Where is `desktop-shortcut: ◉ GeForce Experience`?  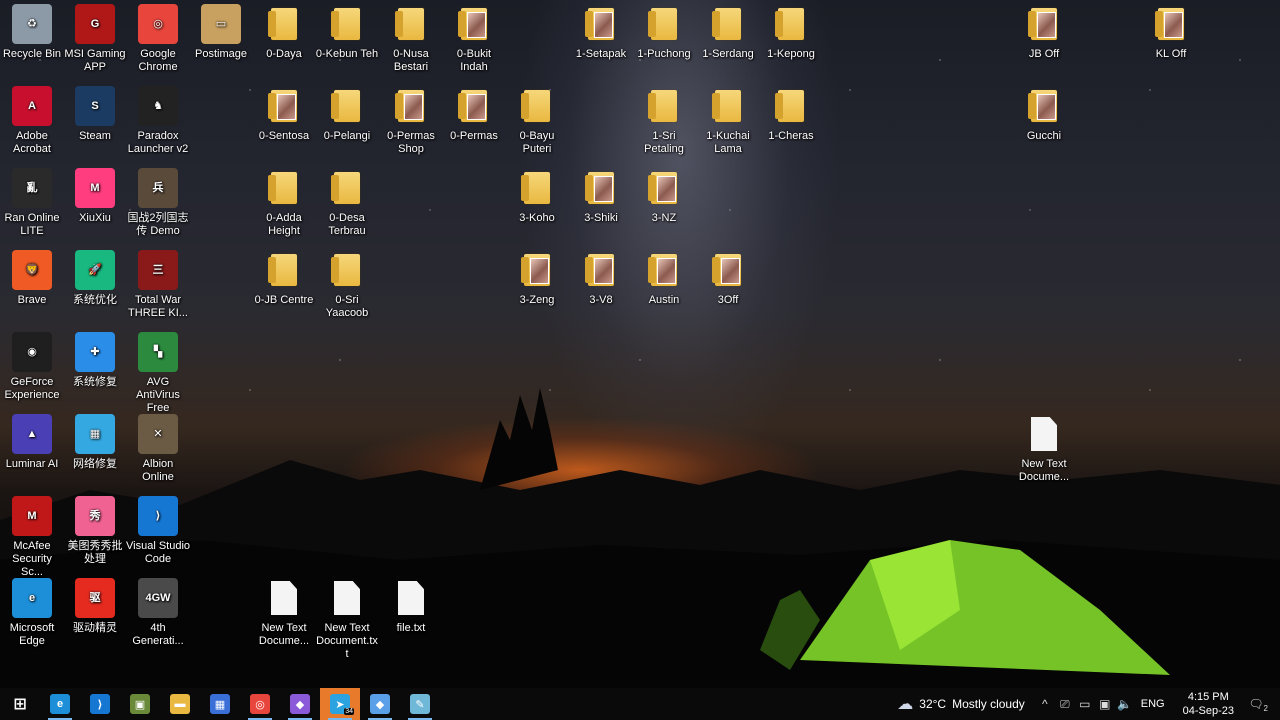
desktop-shortcut: ◉ GeForce Experience is located at coordinates (32, 367).